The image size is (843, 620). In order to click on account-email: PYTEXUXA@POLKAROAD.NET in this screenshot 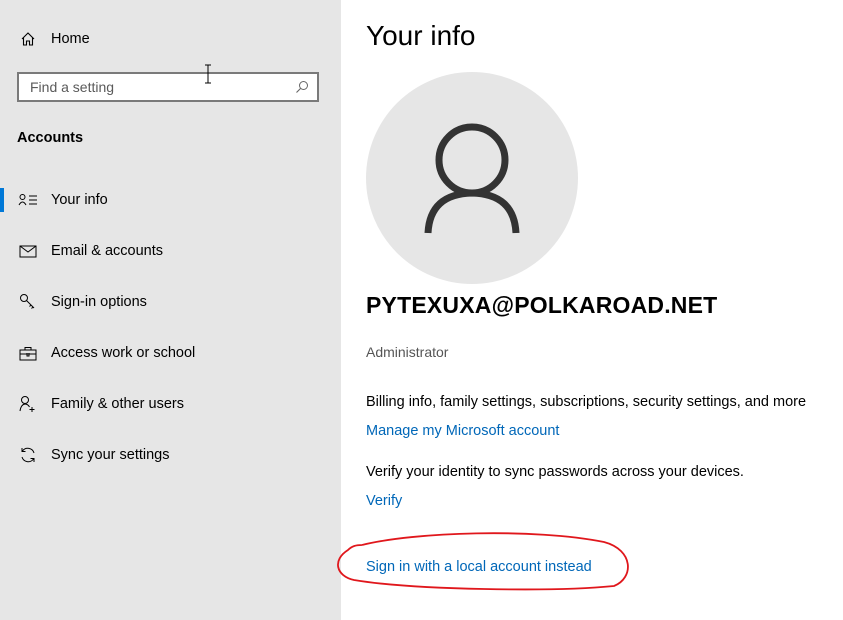, I will do `click(542, 305)`.